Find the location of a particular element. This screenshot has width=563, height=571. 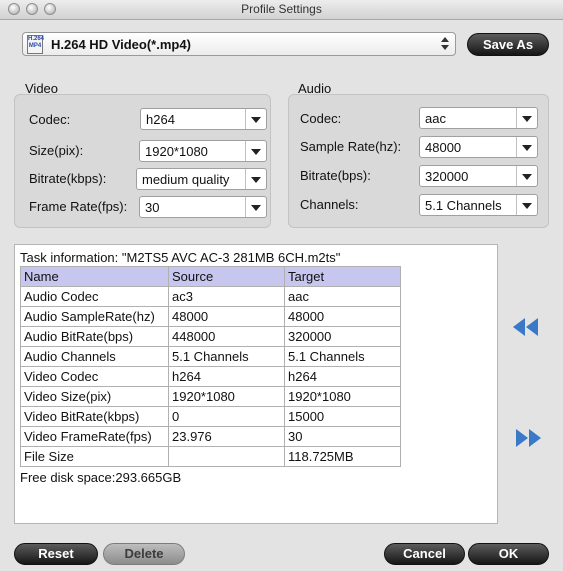

mp4-file-icon: H.264 MP4 is located at coordinates (35, 44).